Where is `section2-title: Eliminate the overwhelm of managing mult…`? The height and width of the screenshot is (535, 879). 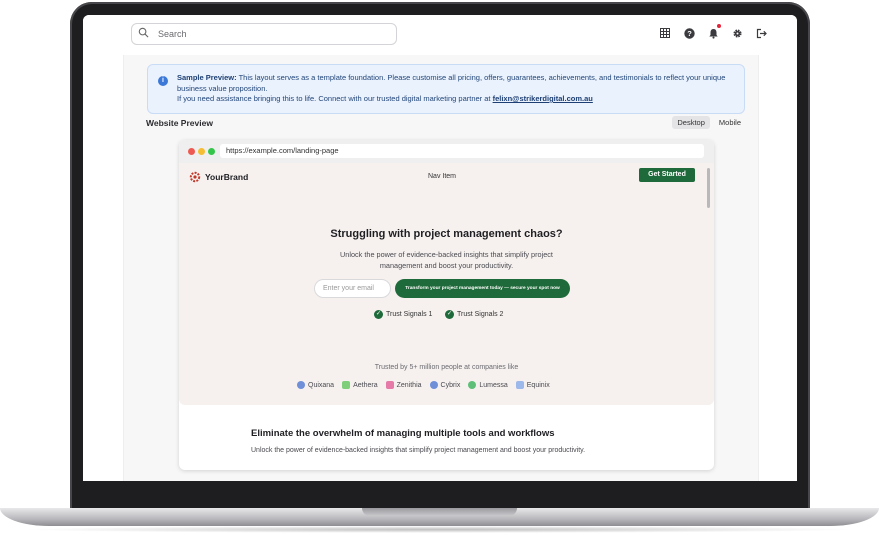 section2-title: Eliminate the overwhelm of managing mult… is located at coordinates (403, 433).